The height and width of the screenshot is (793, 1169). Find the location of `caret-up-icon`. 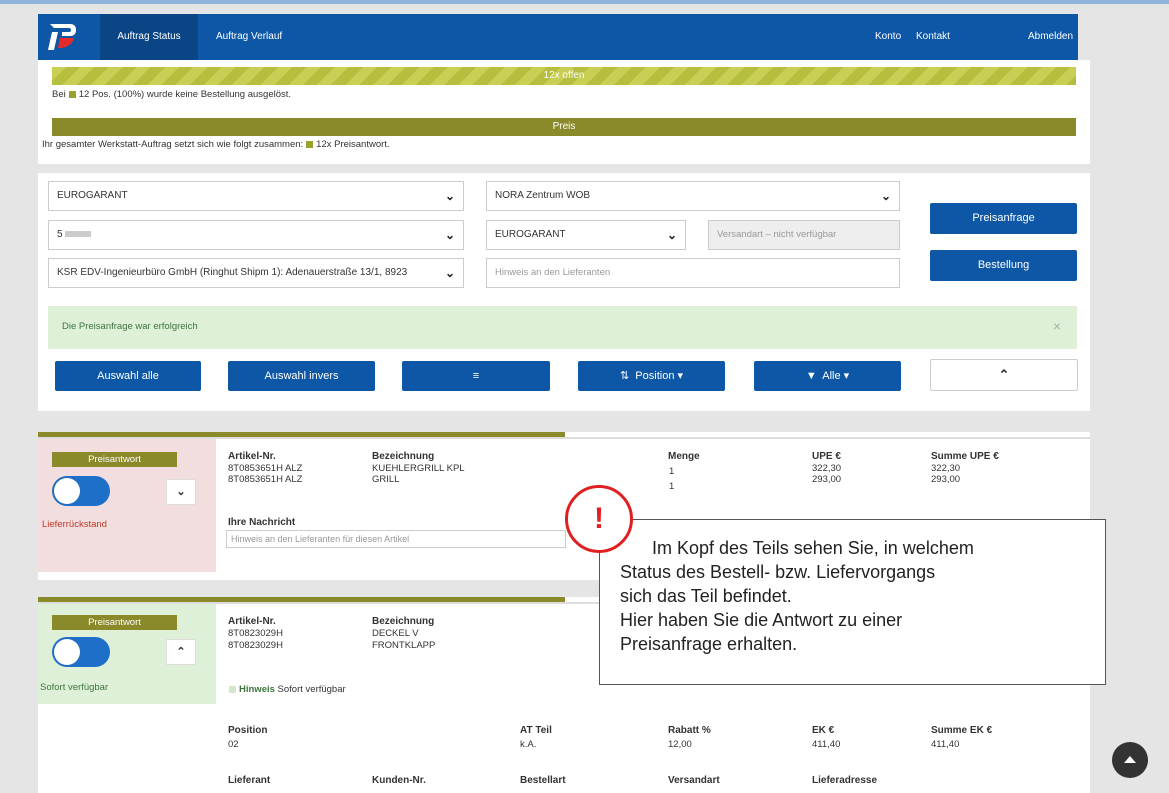

caret-up-icon is located at coordinates (1130, 759).